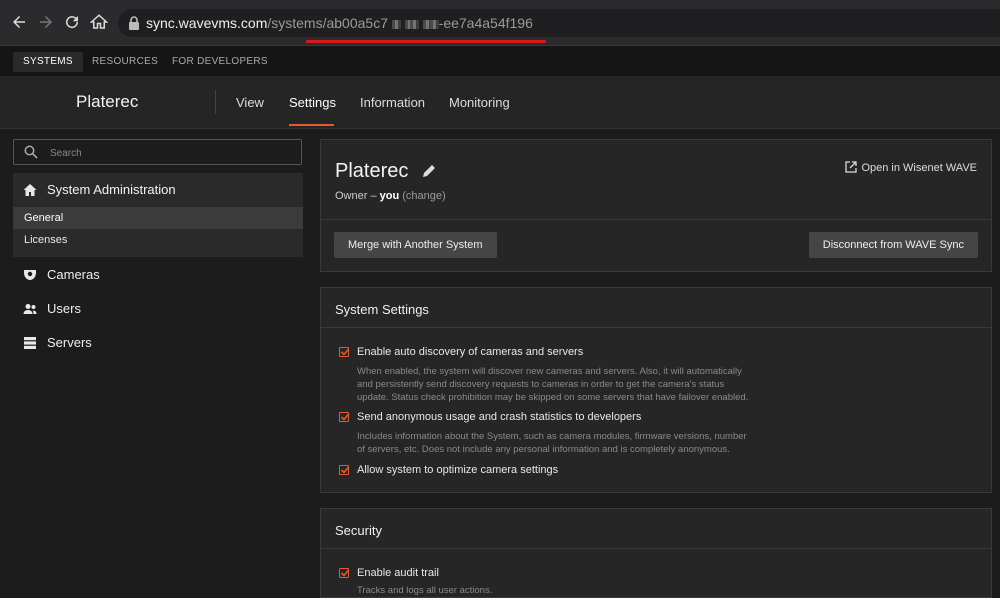 The width and height of the screenshot is (1000, 598). Describe the element at coordinates (358, 530) in the screenshot. I see `section-title: Security` at that location.